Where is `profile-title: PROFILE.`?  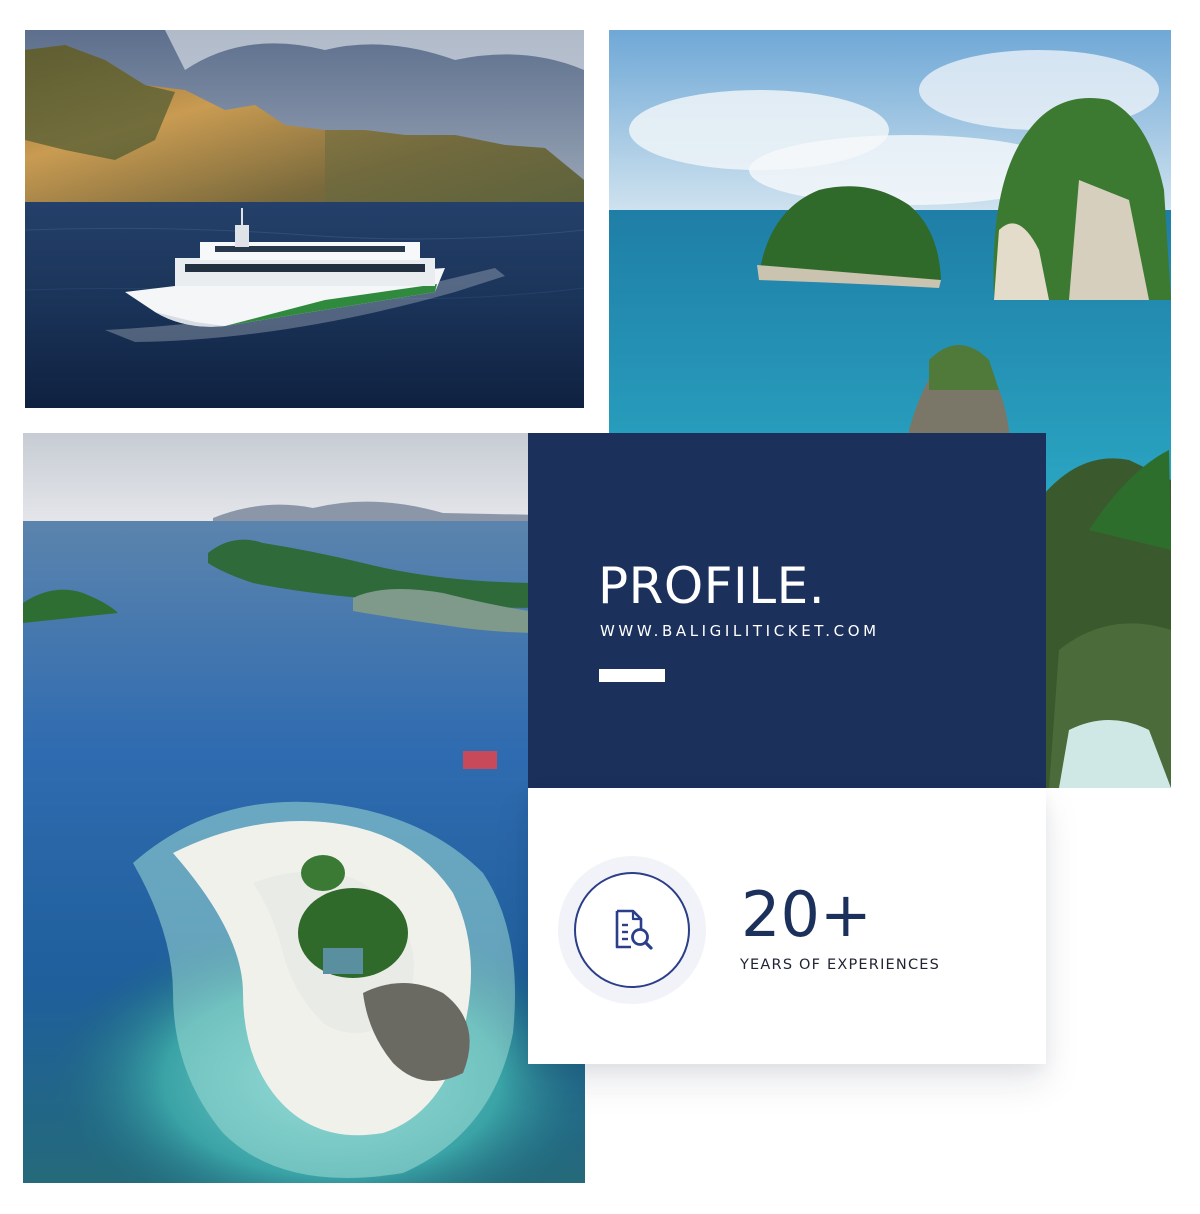 profile-title: PROFILE. is located at coordinates (712, 586).